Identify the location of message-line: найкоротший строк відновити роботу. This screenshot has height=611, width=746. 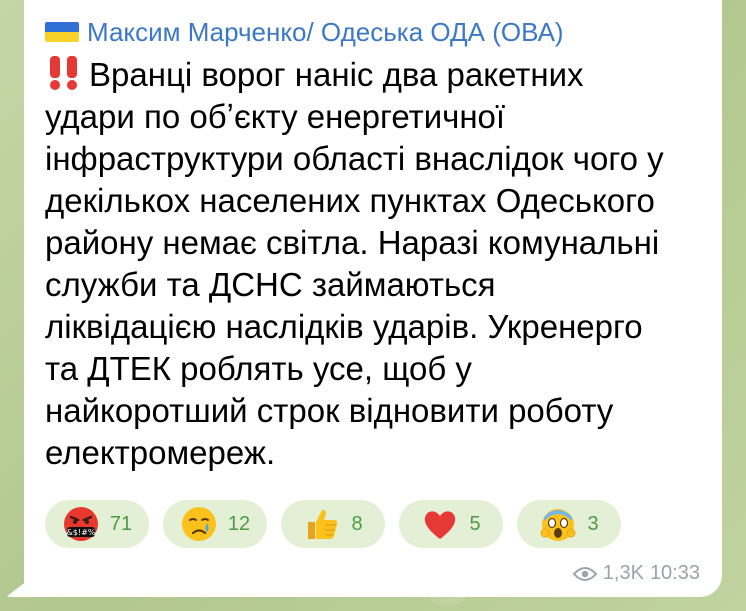
(329, 410).